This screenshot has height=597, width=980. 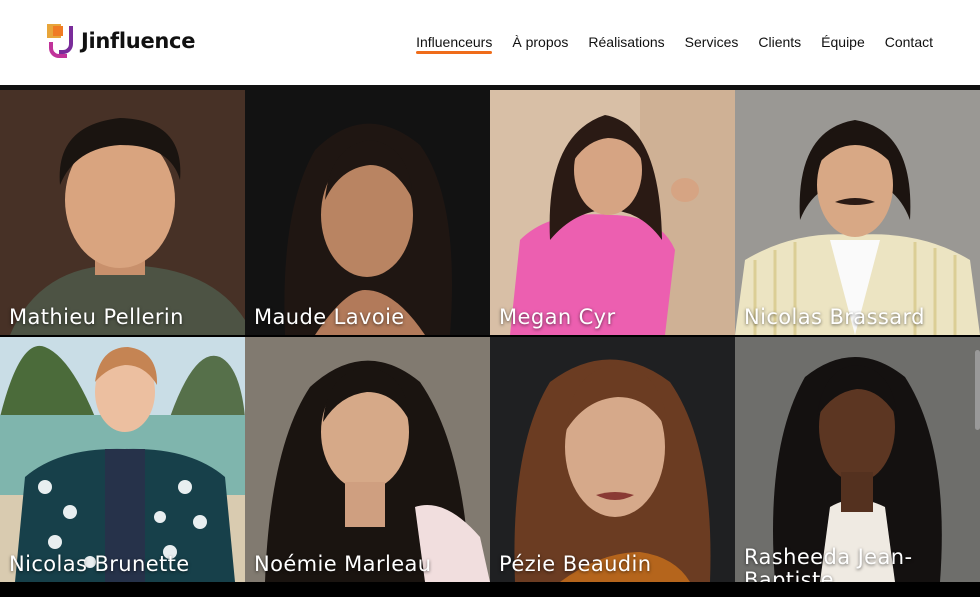 I want to click on influencer-card: Nicolas Brassard, so click(x=857, y=212).